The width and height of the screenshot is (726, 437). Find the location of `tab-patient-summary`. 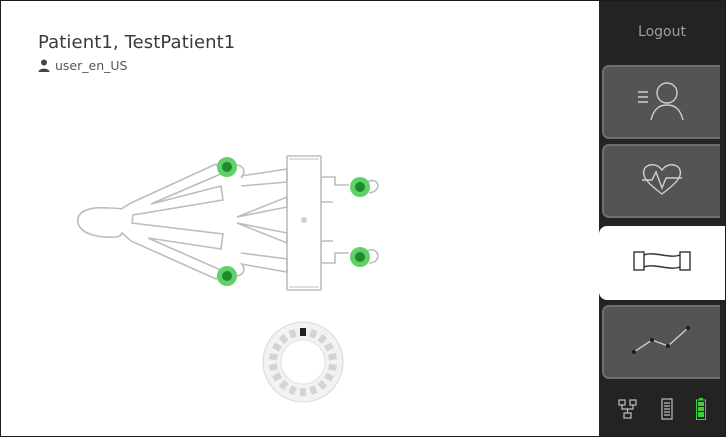

tab-patient-summary is located at coordinates (661, 102).